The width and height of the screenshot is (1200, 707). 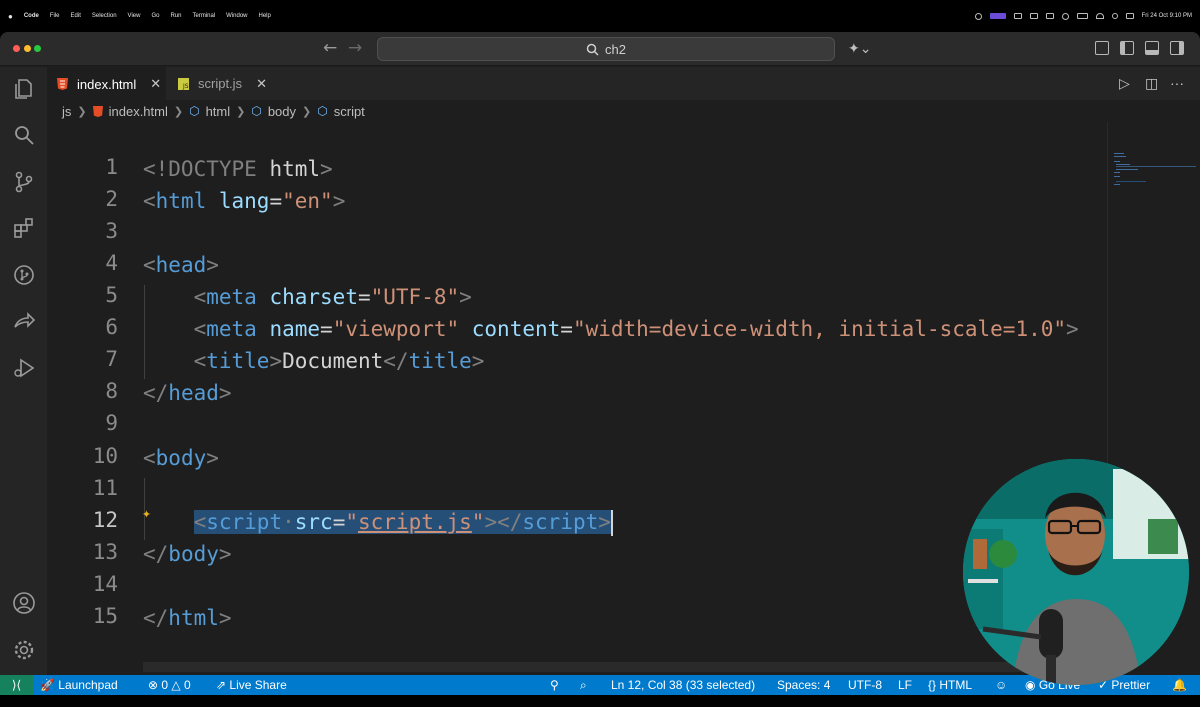 I want to click on breadcrumb-script: script, so click(x=349, y=111).